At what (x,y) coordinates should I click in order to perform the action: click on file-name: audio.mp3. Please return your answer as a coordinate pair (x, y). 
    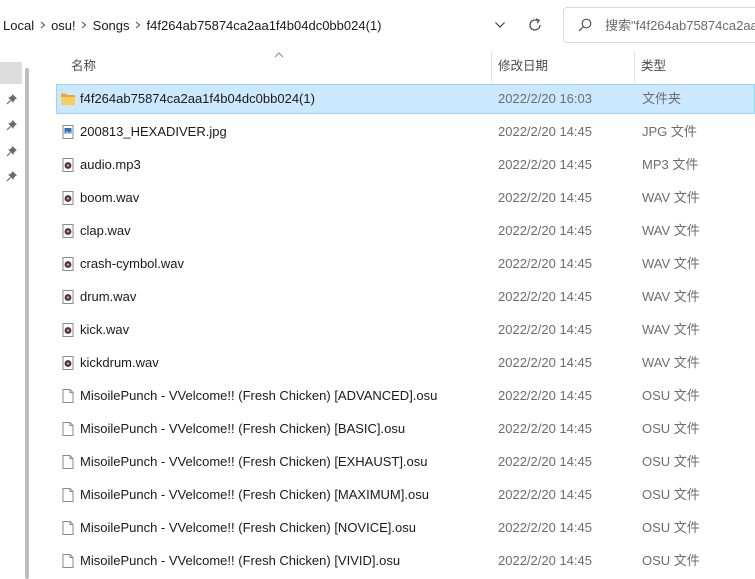
    Looking at the image, I should click on (110, 165).